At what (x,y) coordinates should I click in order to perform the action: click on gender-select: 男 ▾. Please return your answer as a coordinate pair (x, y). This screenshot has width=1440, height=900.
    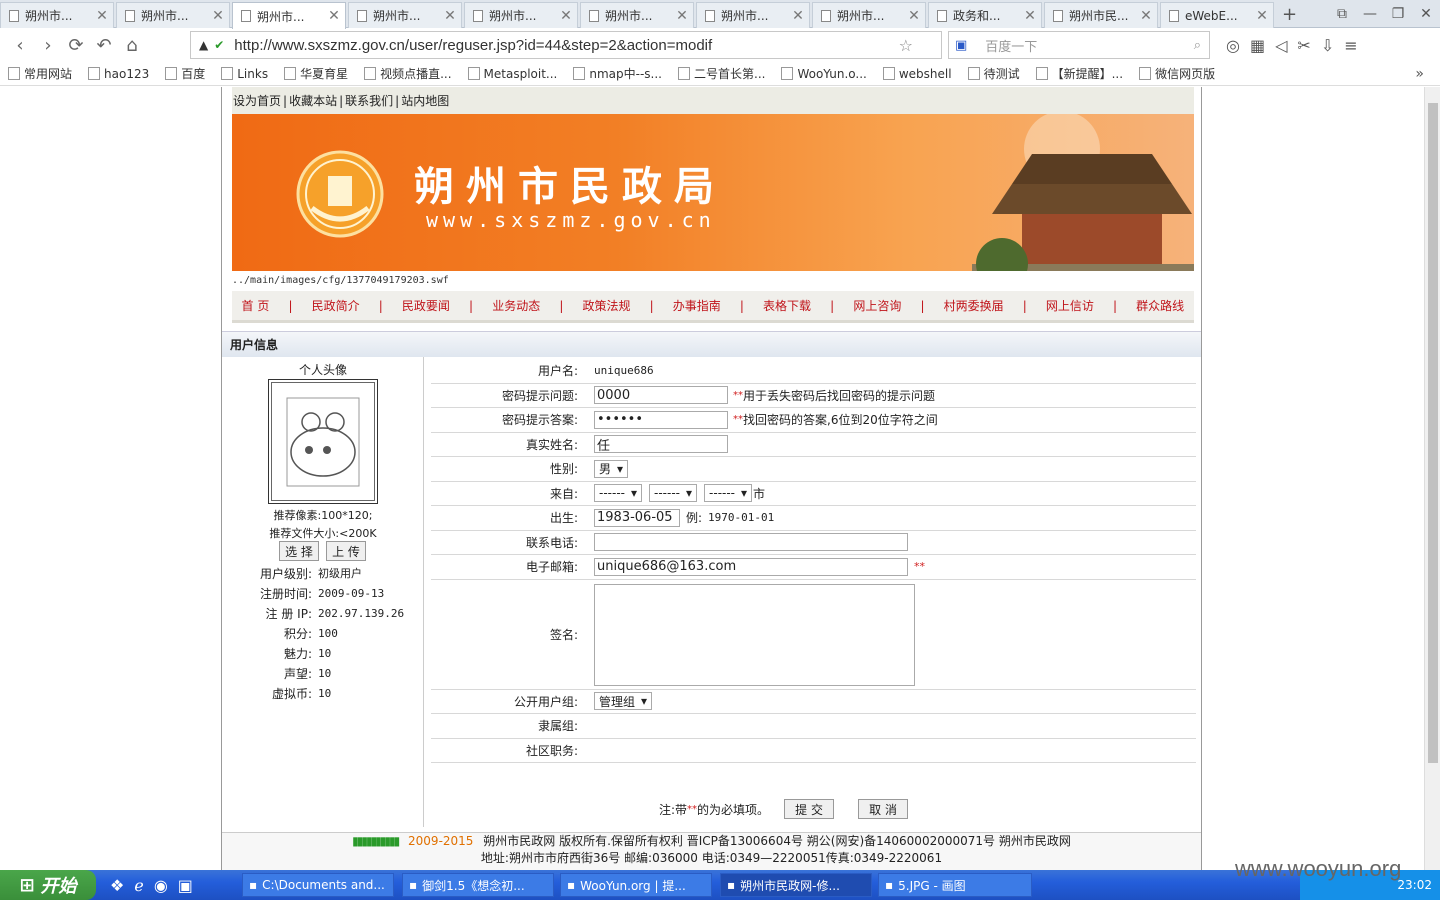
    Looking at the image, I should click on (611, 468).